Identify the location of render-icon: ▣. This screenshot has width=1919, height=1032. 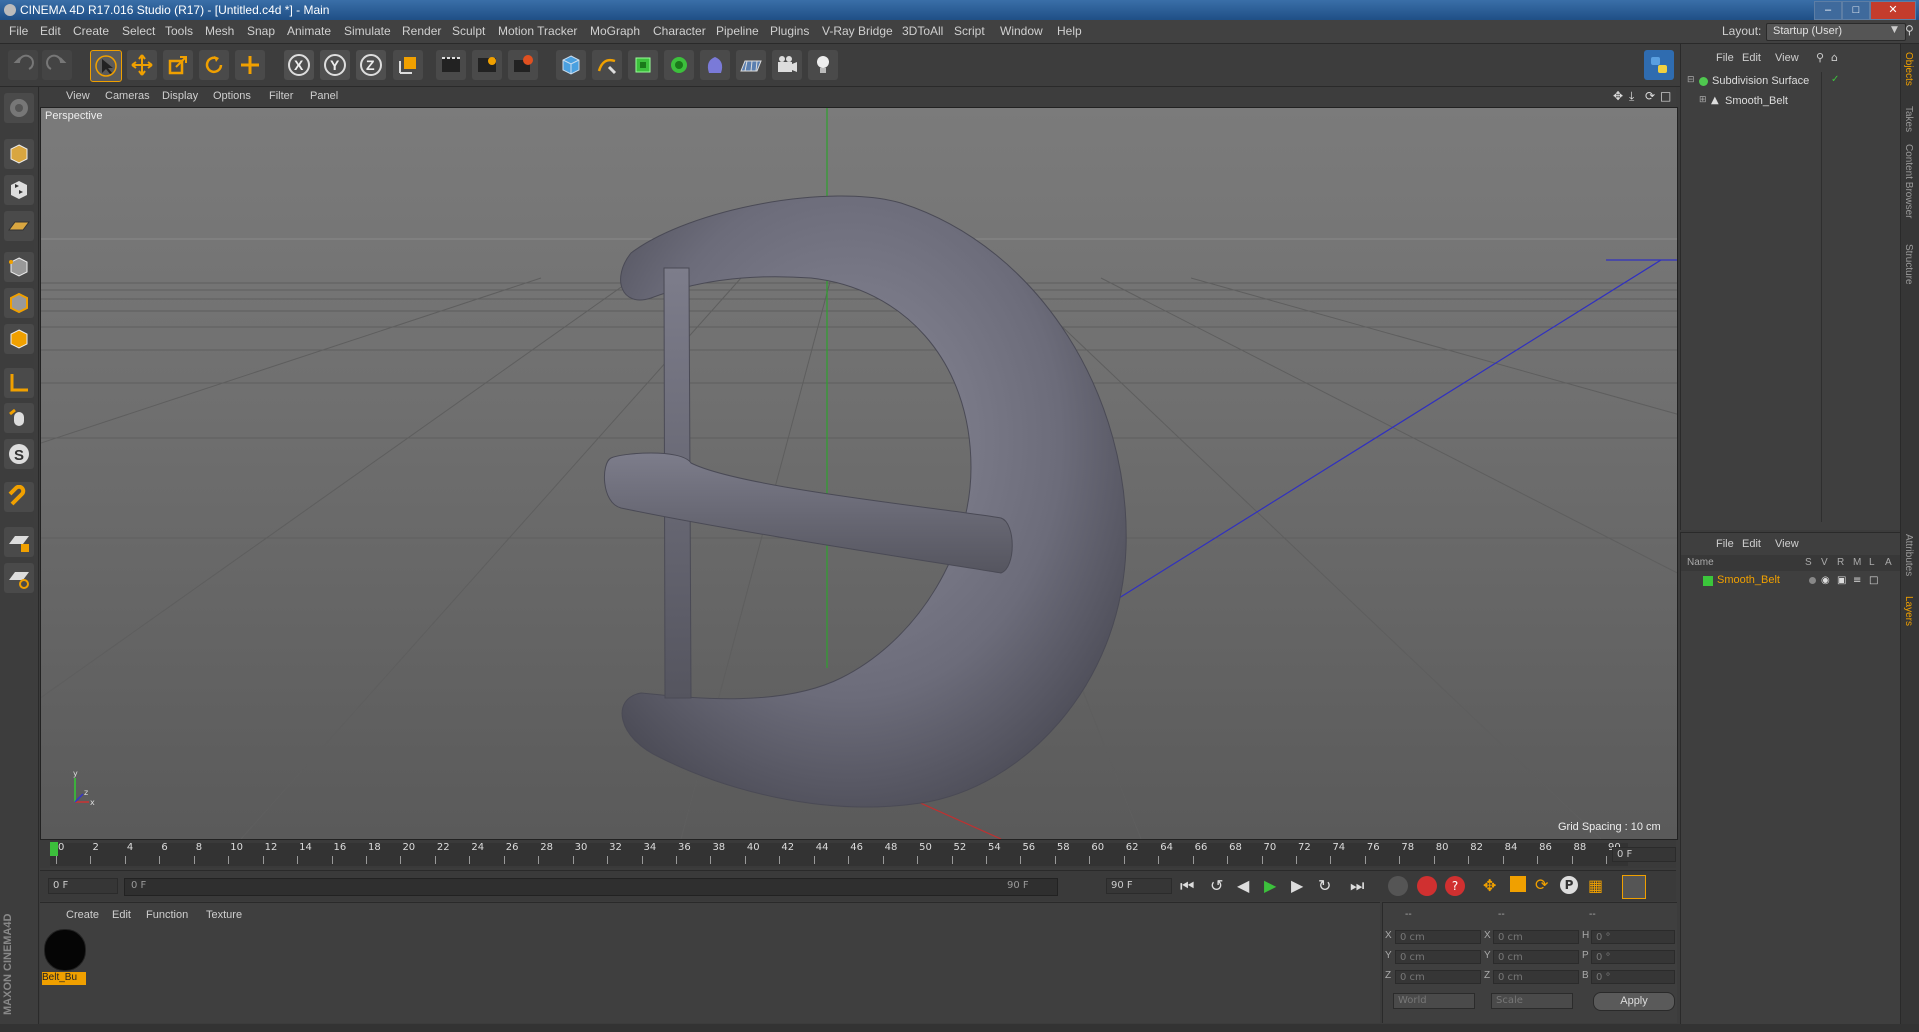
(1841, 580).